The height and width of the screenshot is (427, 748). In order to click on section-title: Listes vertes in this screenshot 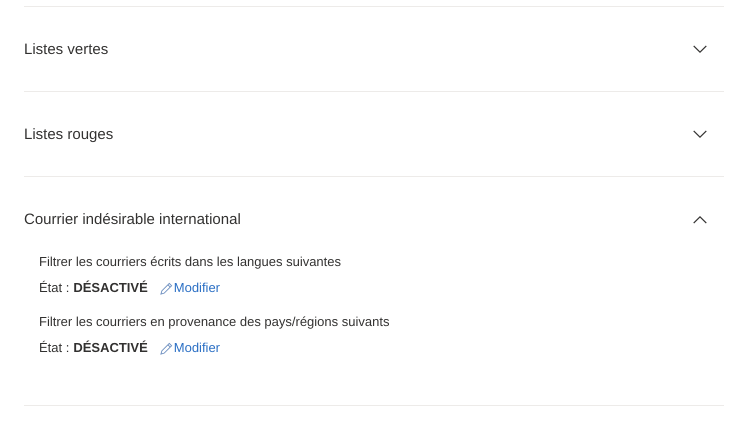, I will do `click(66, 49)`.